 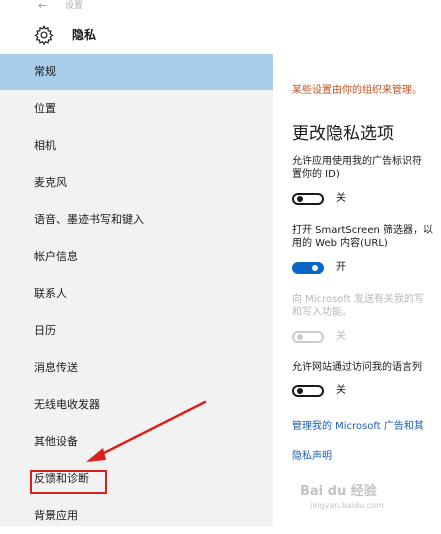 What do you see at coordinates (56, 367) in the screenshot?
I see `sidebar-item-label: 消息传送` at bounding box center [56, 367].